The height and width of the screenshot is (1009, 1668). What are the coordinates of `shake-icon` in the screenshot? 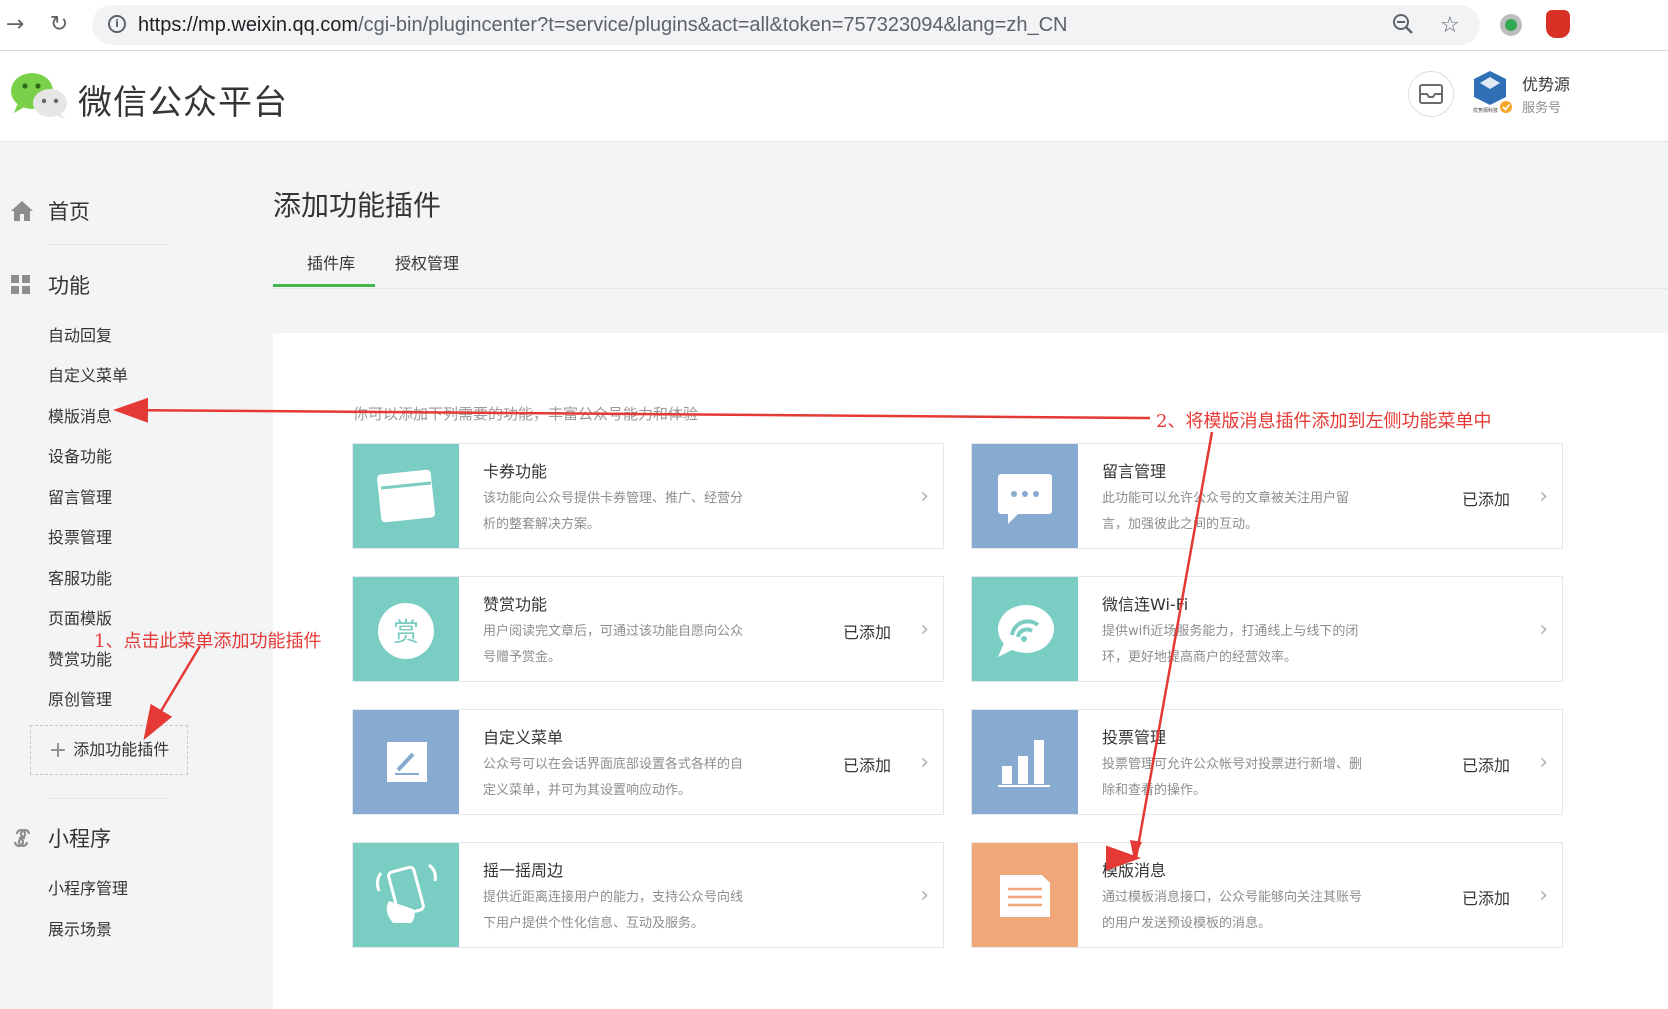 It's located at (406, 895).